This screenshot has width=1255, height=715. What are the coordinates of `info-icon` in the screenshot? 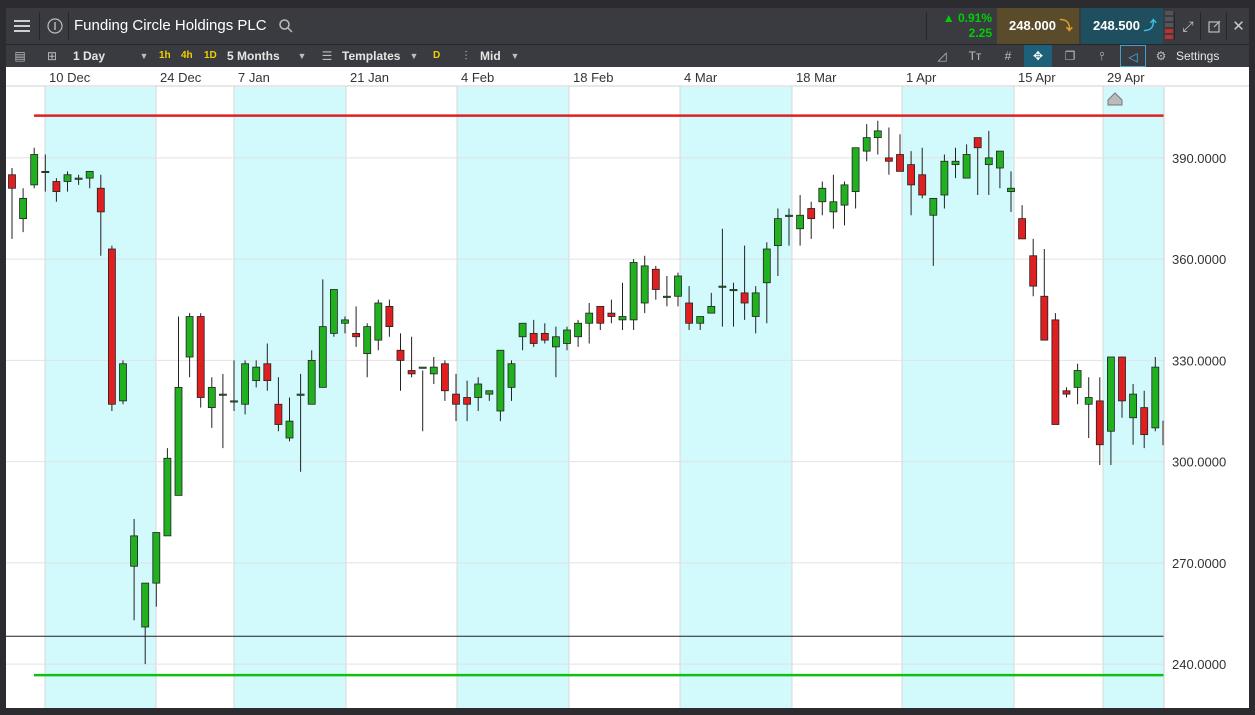 It's located at (55, 26).